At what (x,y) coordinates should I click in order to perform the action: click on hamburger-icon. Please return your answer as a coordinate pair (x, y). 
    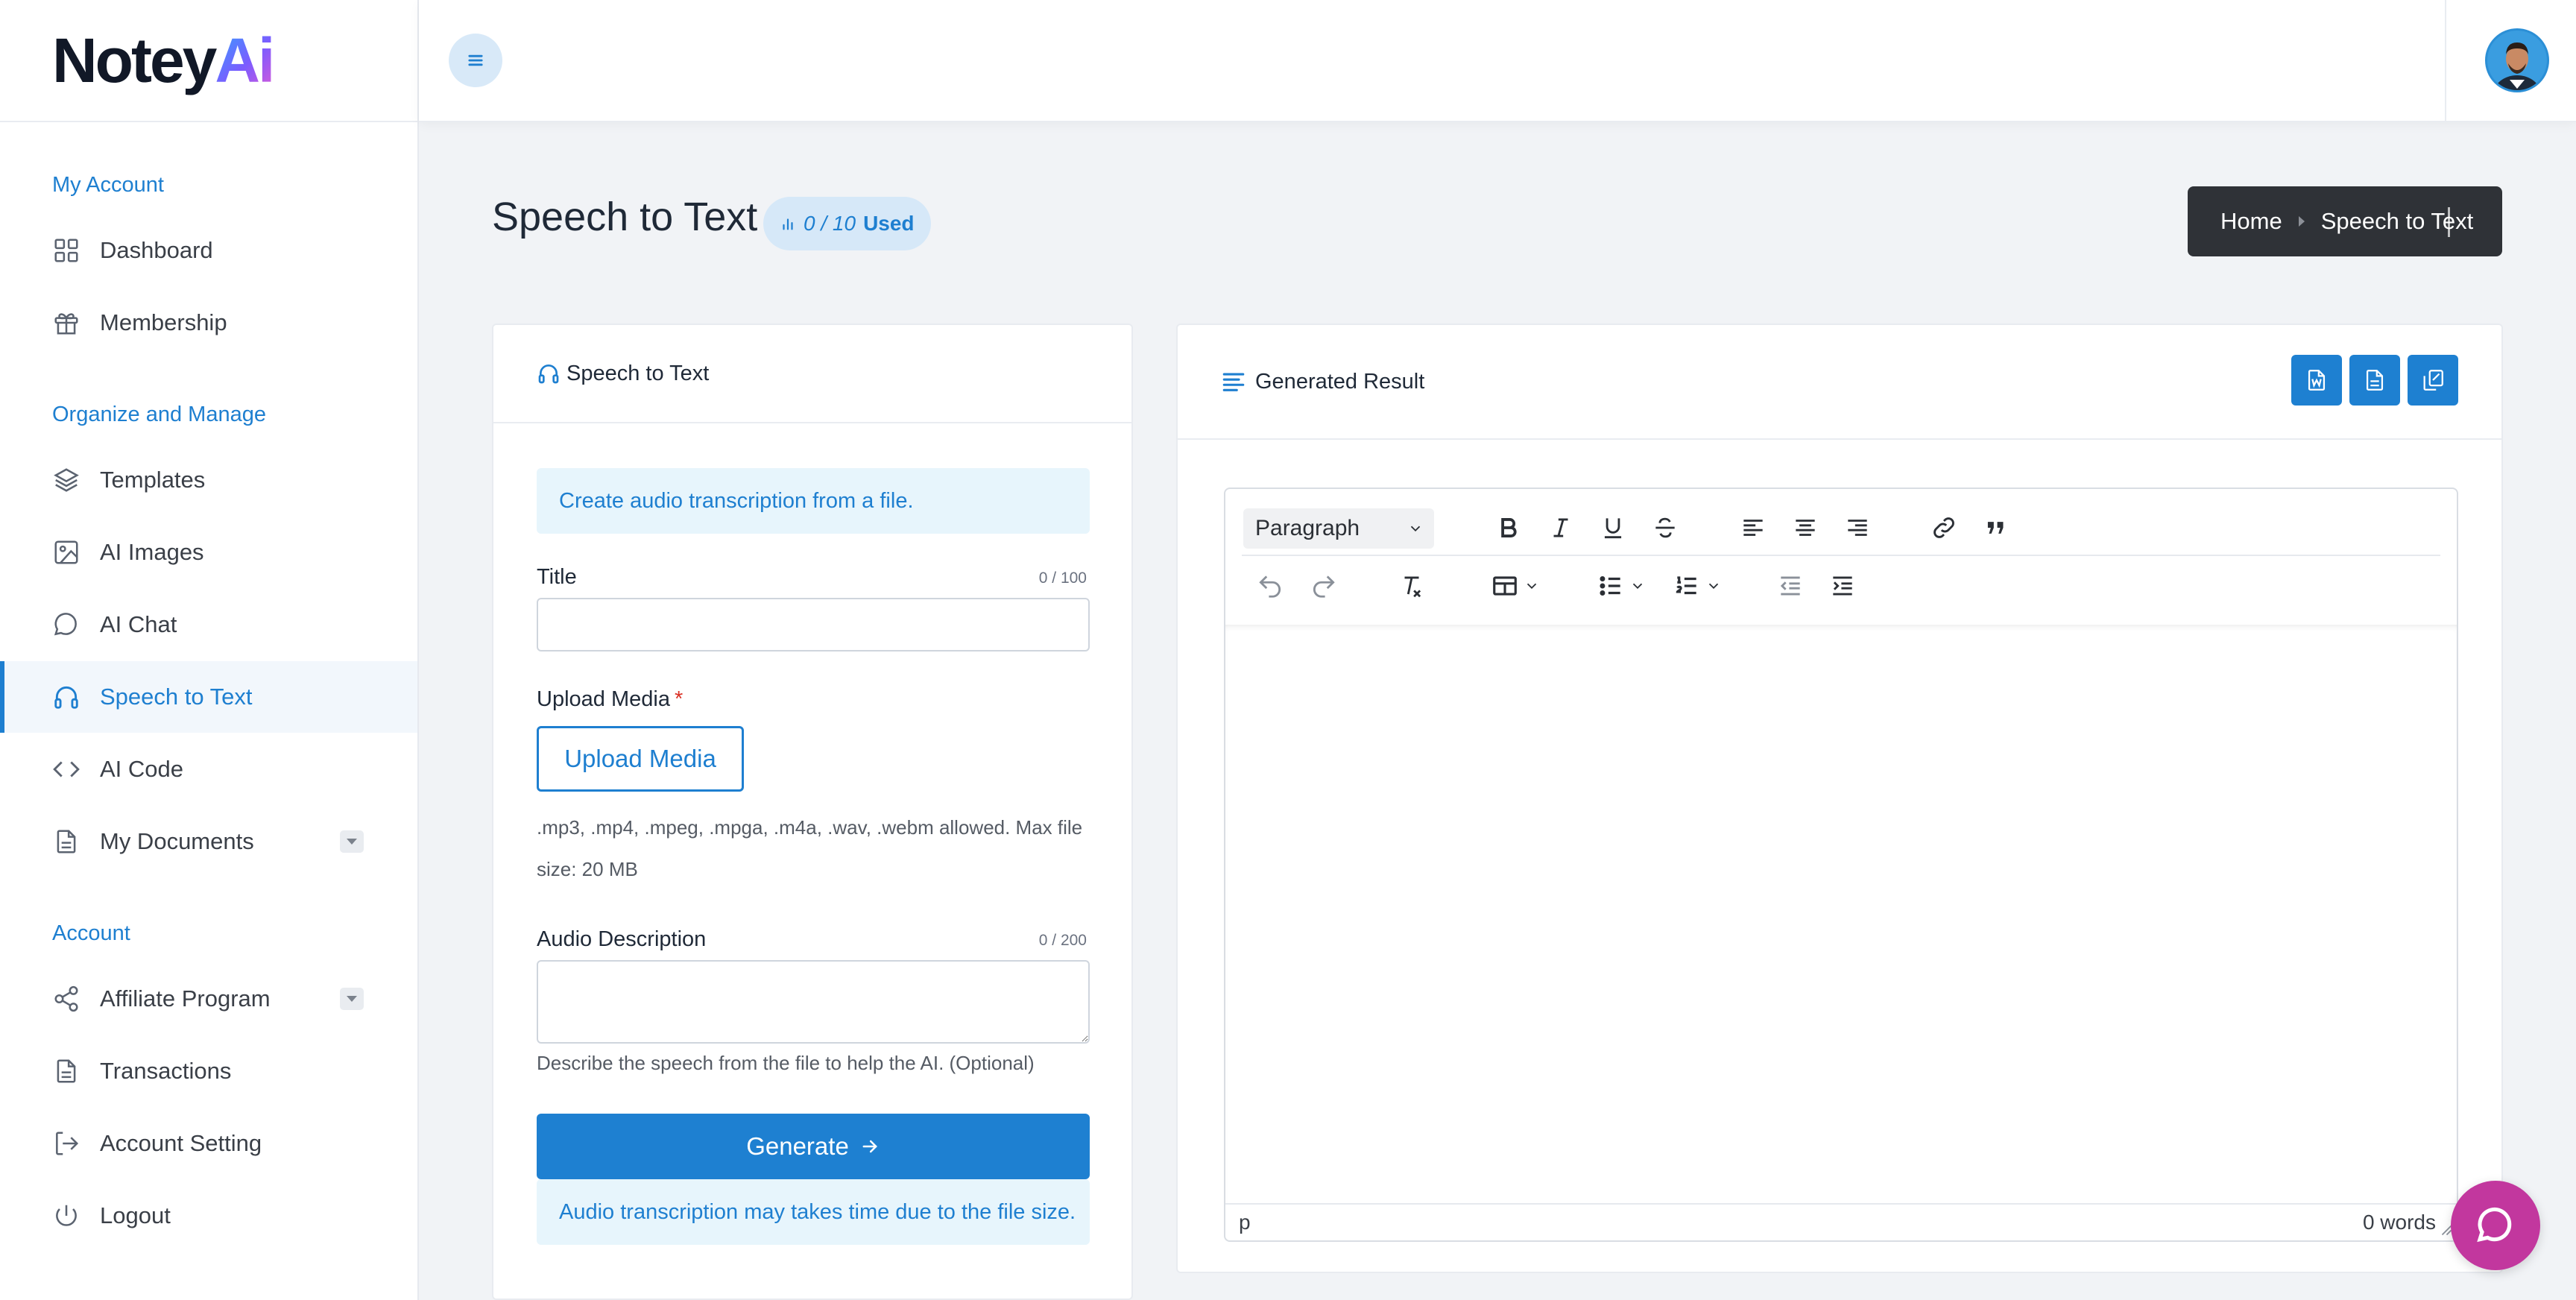
    Looking at the image, I should click on (476, 60).